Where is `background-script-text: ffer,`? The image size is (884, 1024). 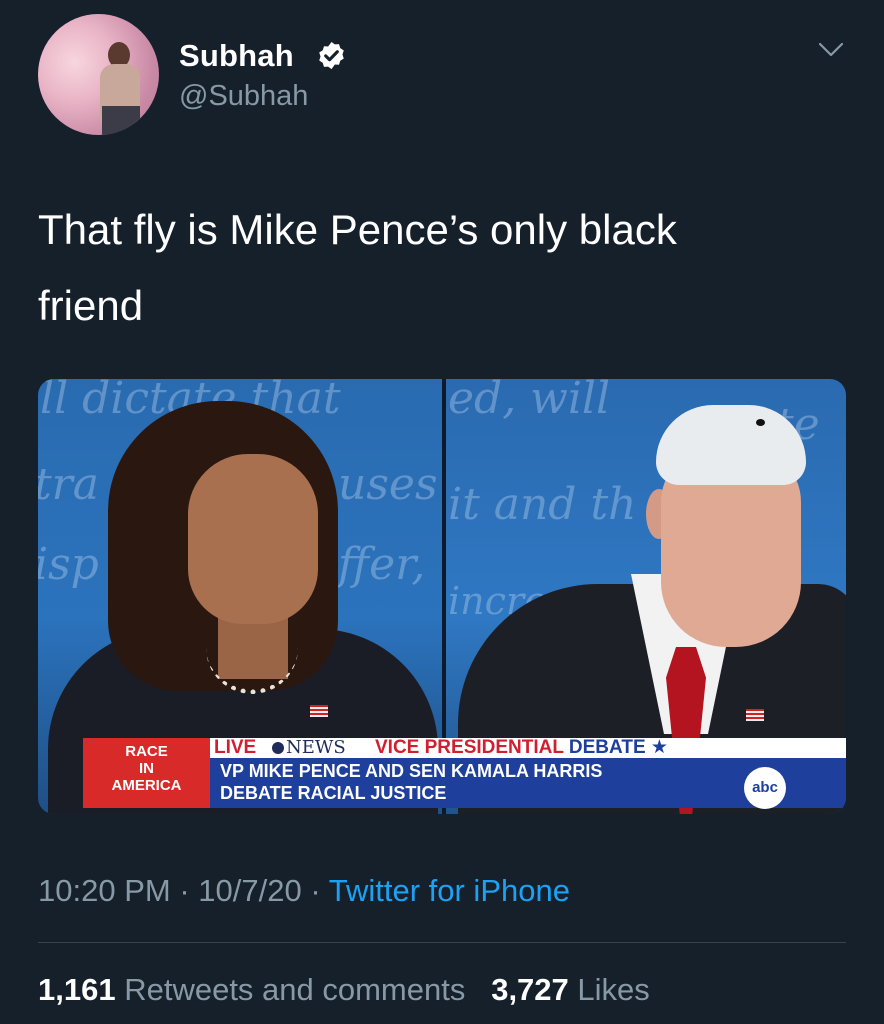
background-script-text: ffer, is located at coordinates (382, 564).